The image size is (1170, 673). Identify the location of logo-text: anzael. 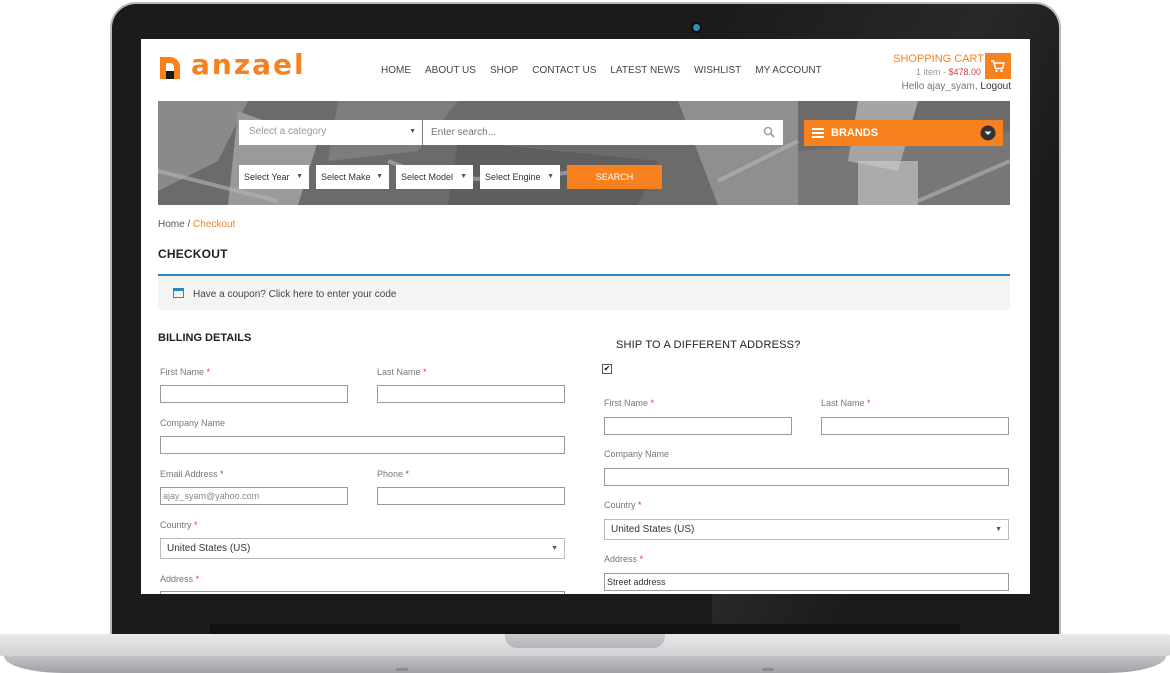
(248, 64).